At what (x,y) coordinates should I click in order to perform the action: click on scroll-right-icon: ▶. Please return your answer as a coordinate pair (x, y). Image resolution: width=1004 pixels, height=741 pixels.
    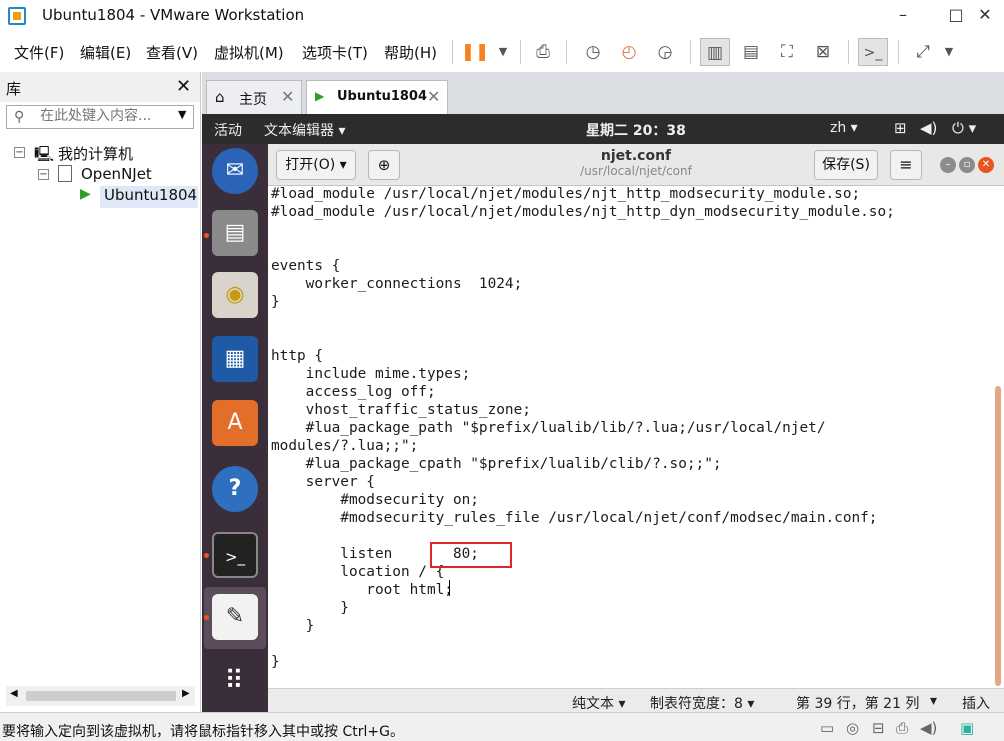
    Looking at the image, I should click on (186, 693).